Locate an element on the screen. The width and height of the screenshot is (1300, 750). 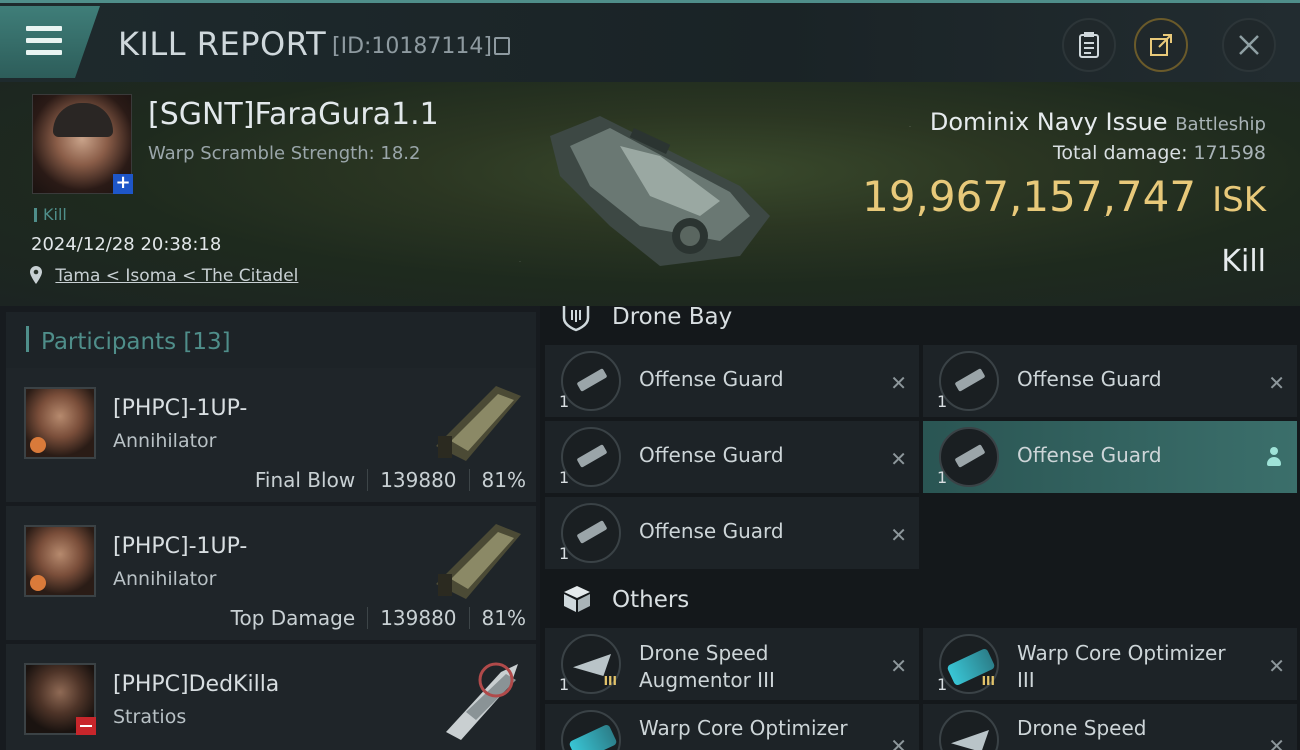
item-name-line: Warp Core Optimizer is located at coordinates (1121, 653).